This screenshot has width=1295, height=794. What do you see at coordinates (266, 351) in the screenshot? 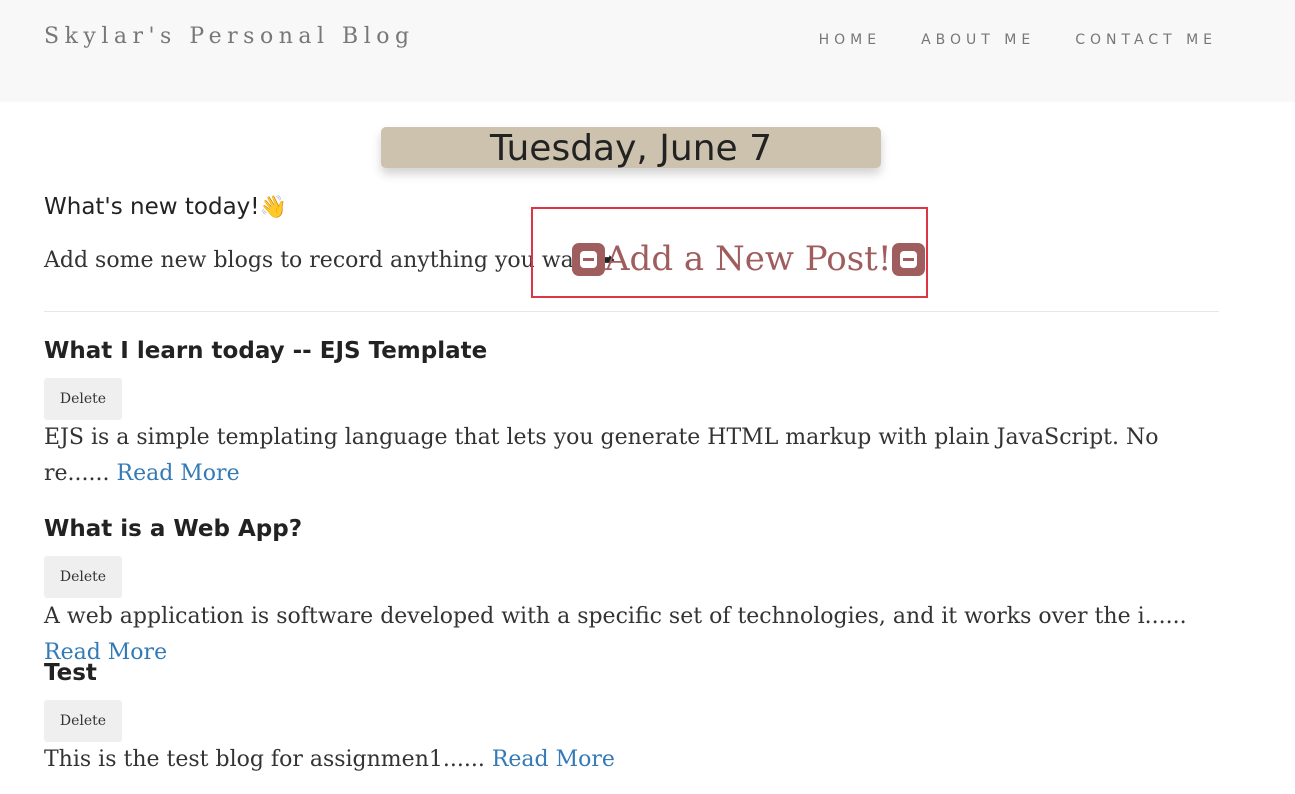
I see `post-title: What I learn today -- EJS Template` at bounding box center [266, 351].